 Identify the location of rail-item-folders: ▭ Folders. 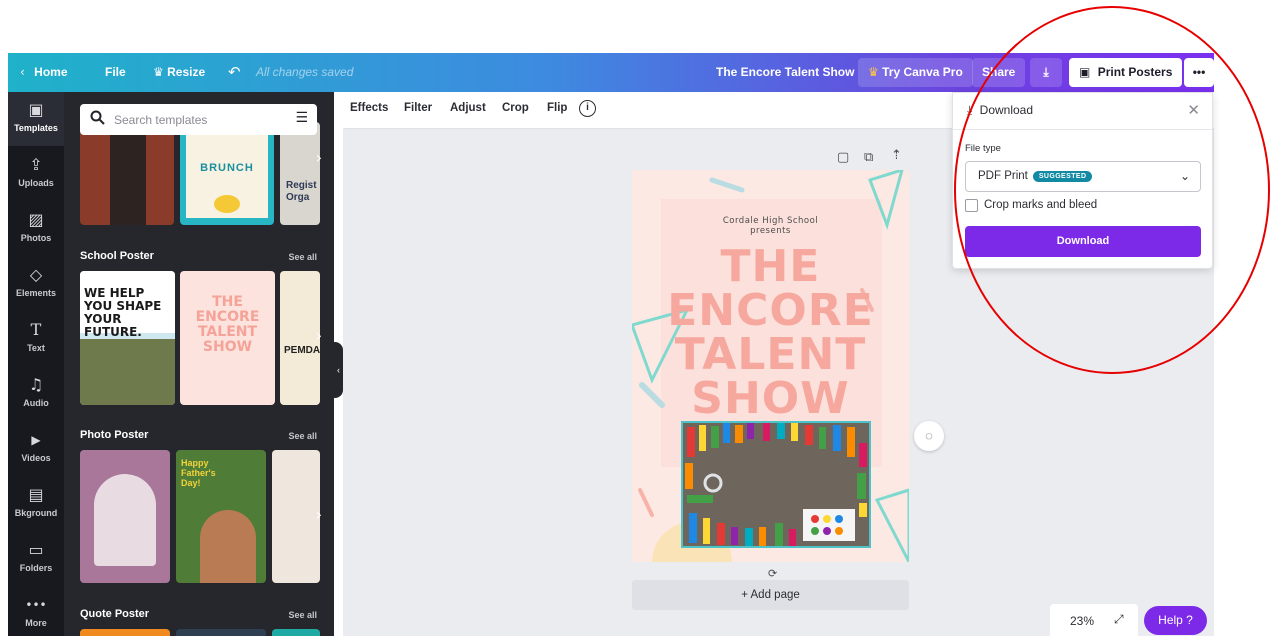
(36, 559).